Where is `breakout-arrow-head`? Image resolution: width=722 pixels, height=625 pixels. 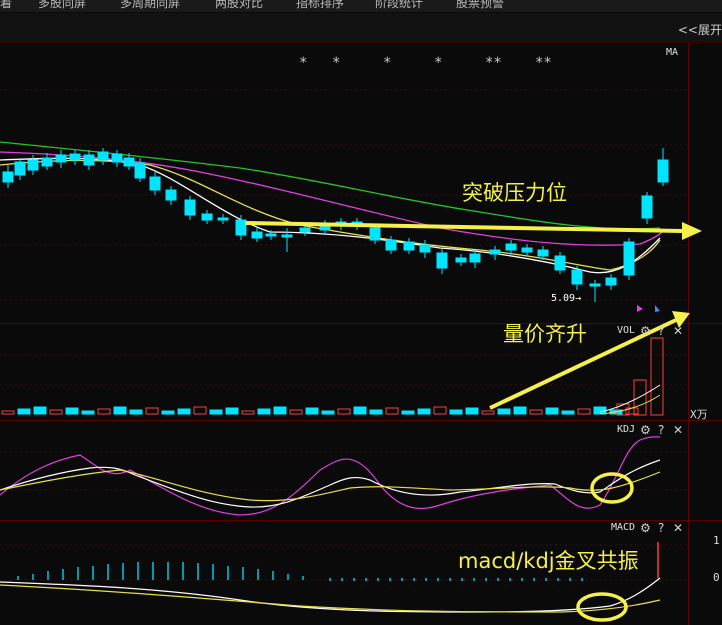 breakout-arrow-head is located at coordinates (692, 231).